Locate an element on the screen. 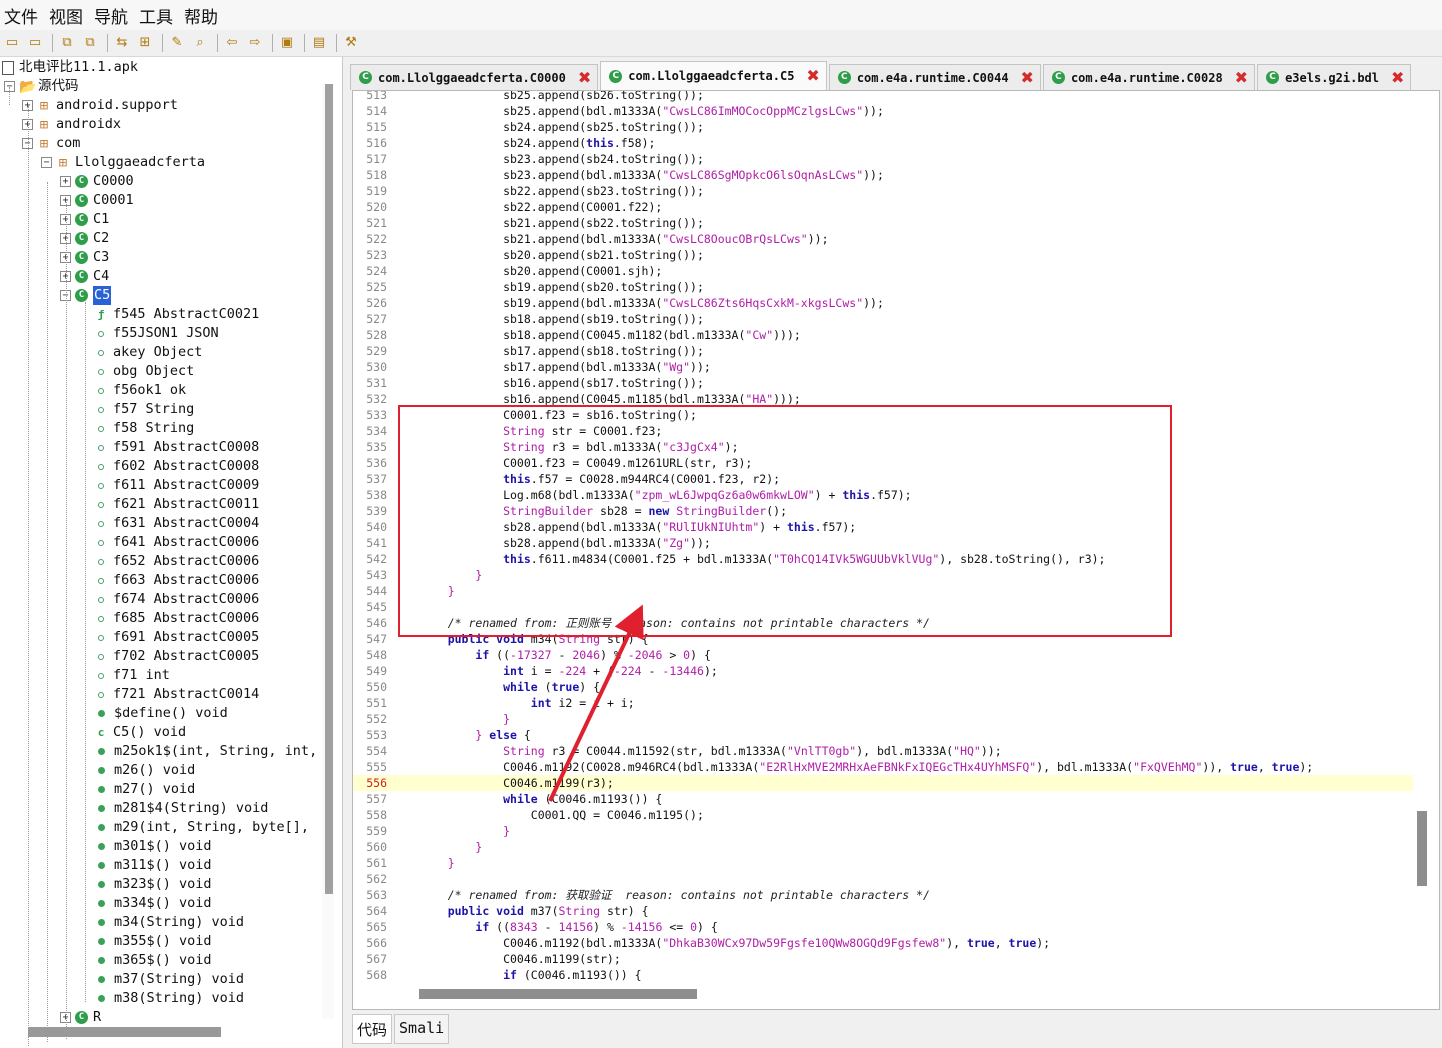 Image resolution: width=1442 pixels, height=1048 pixels. tree-node: f71 int is located at coordinates (132, 675).